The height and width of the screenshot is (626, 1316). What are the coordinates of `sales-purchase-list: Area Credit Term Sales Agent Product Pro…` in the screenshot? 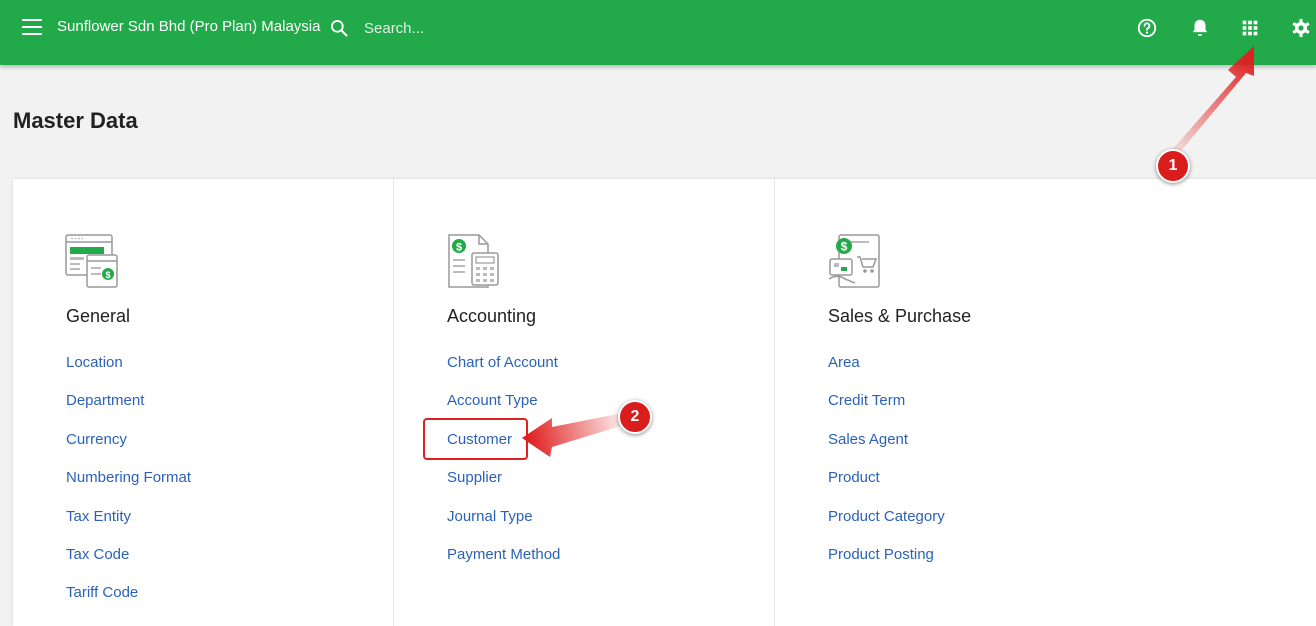 It's located at (886, 469).